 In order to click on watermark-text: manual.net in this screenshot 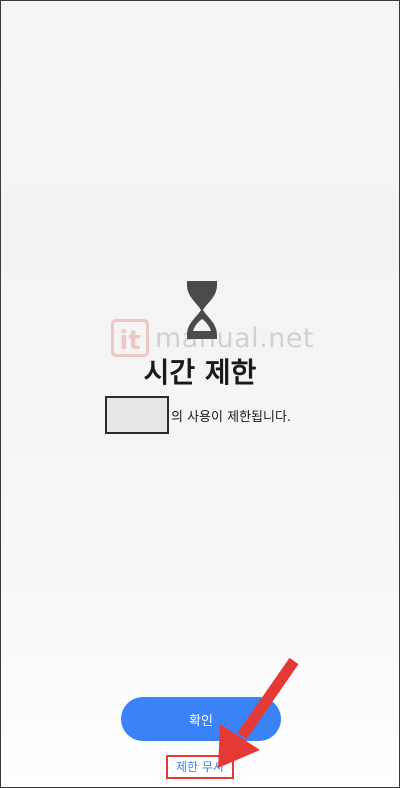, I will do `click(235, 338)`.